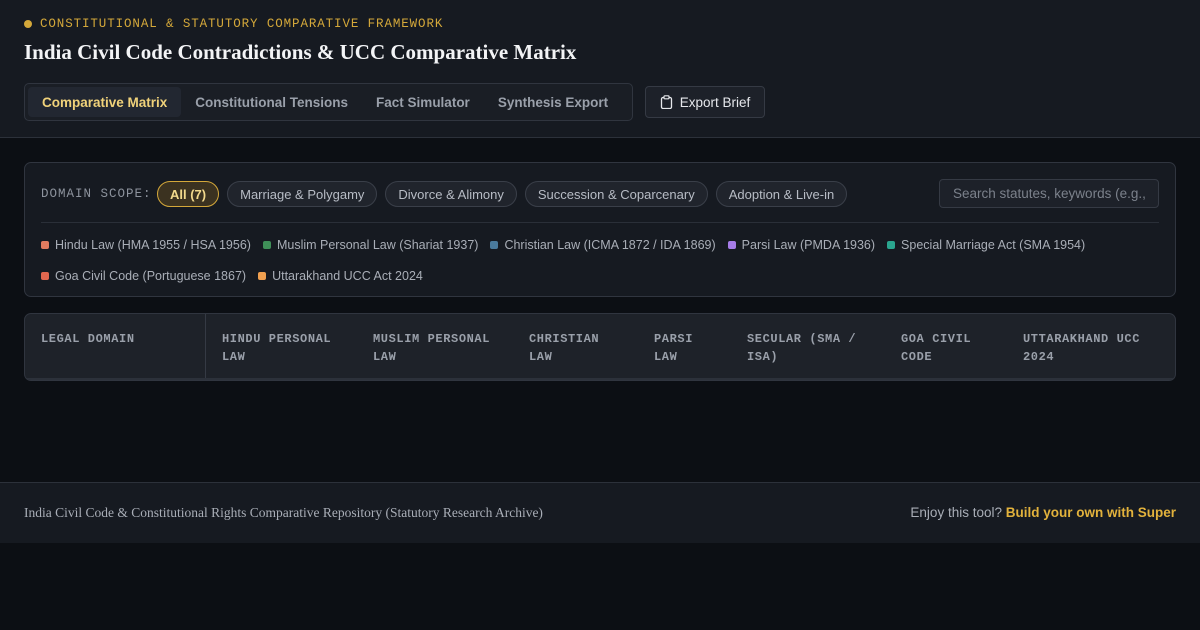 This screenshot has width=1200, height=630. I want to click on divider, so click(600, 222).